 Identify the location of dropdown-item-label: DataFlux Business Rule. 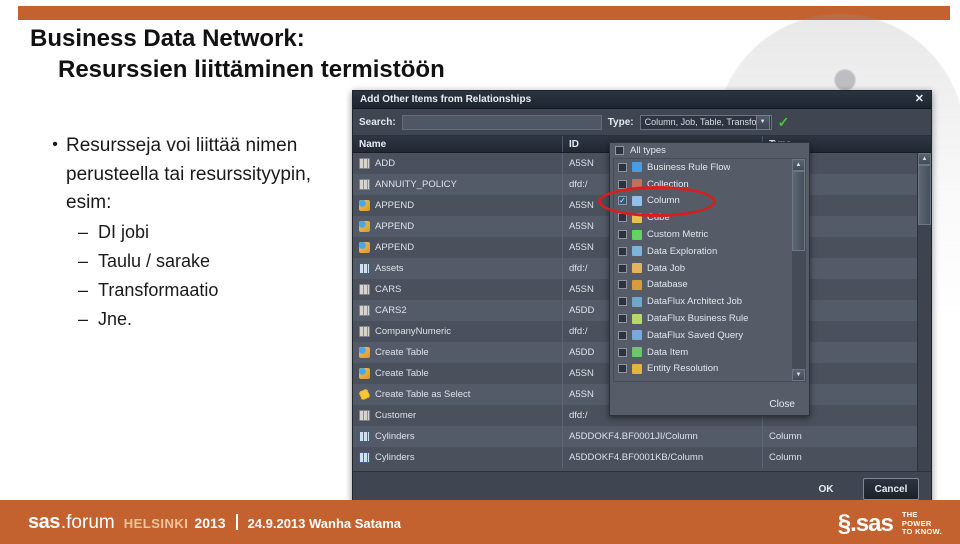
(698, 319).